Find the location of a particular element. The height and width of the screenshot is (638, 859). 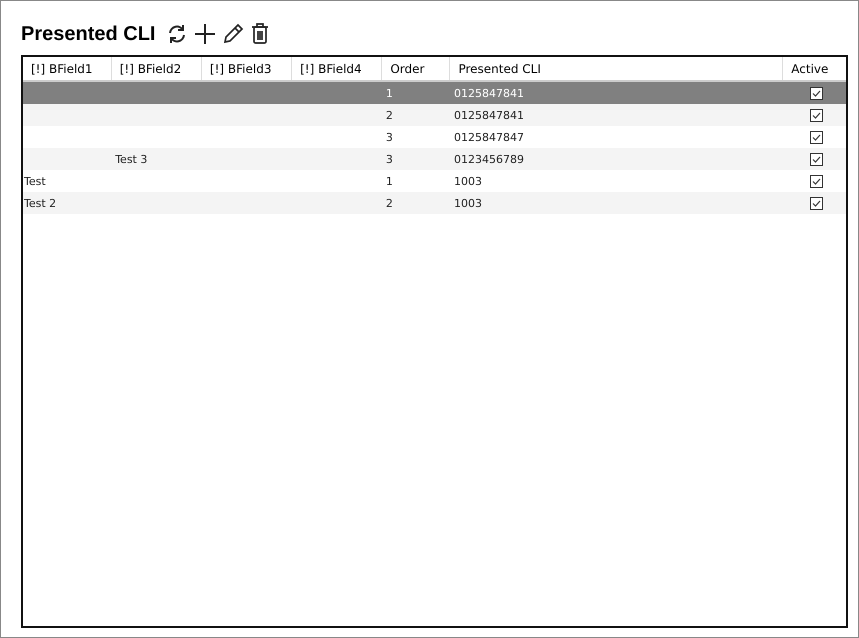

add-icon is located at coordinates (205, 34).